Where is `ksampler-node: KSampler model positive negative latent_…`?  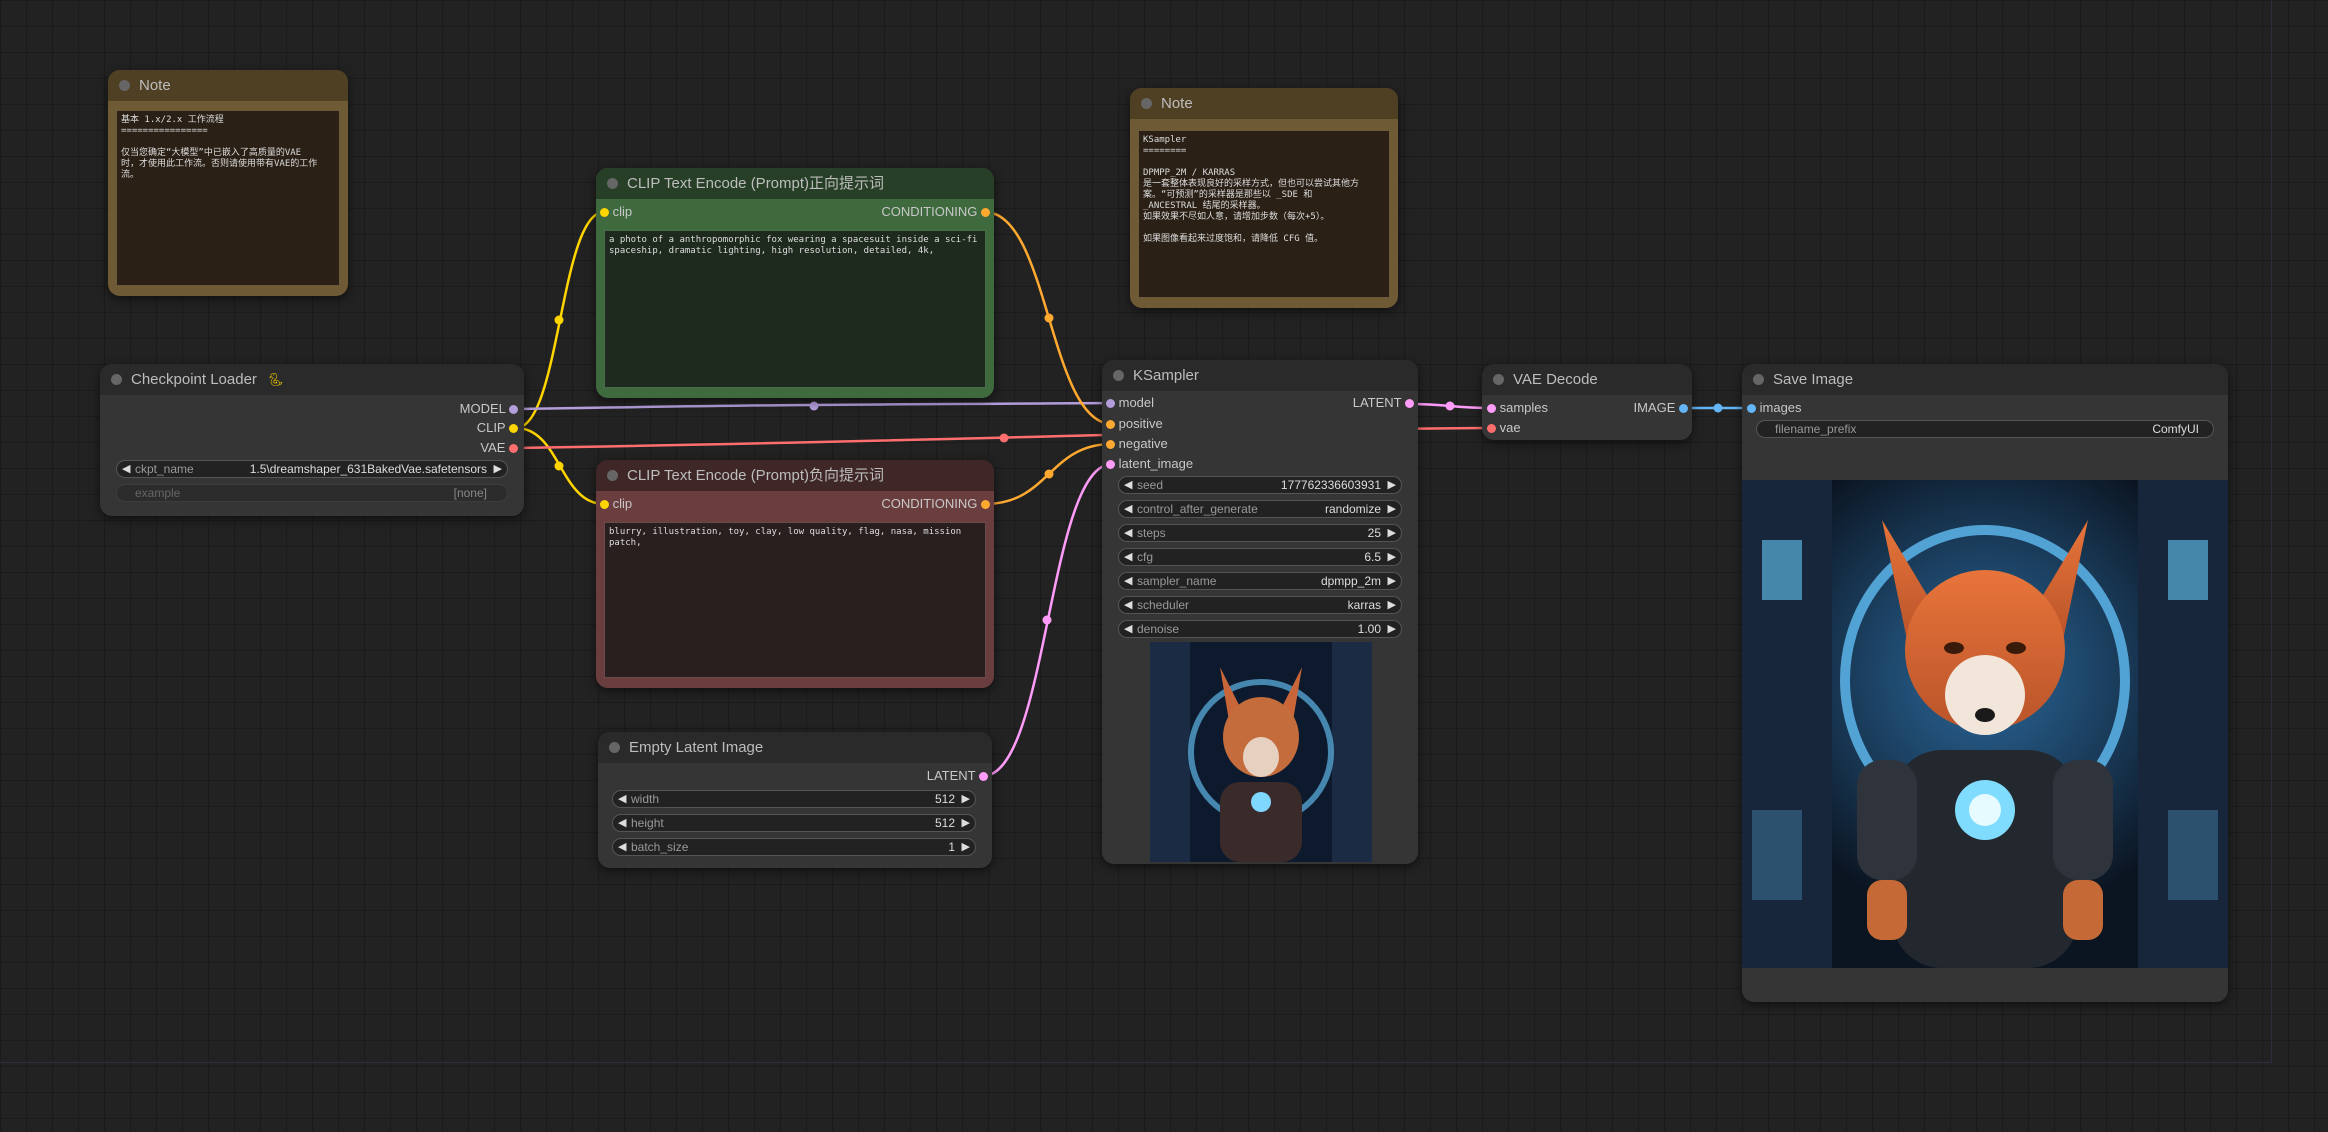
ksampler-node: KSampler model positive negative latent_… is located at coordinates (1260, 612).